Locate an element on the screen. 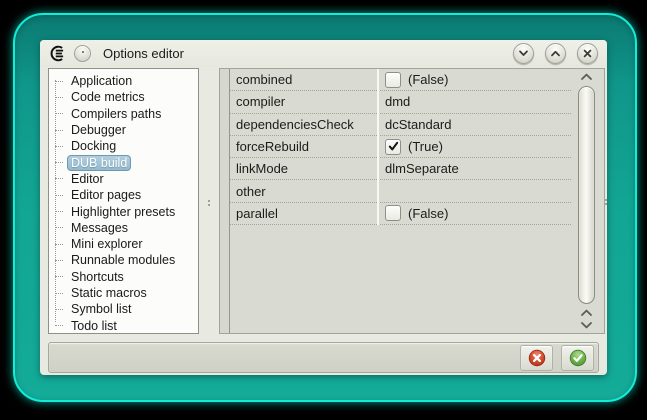 The image size is (647, 420). sidebar-item: Compilers paths is located at coordinates (126, 114).